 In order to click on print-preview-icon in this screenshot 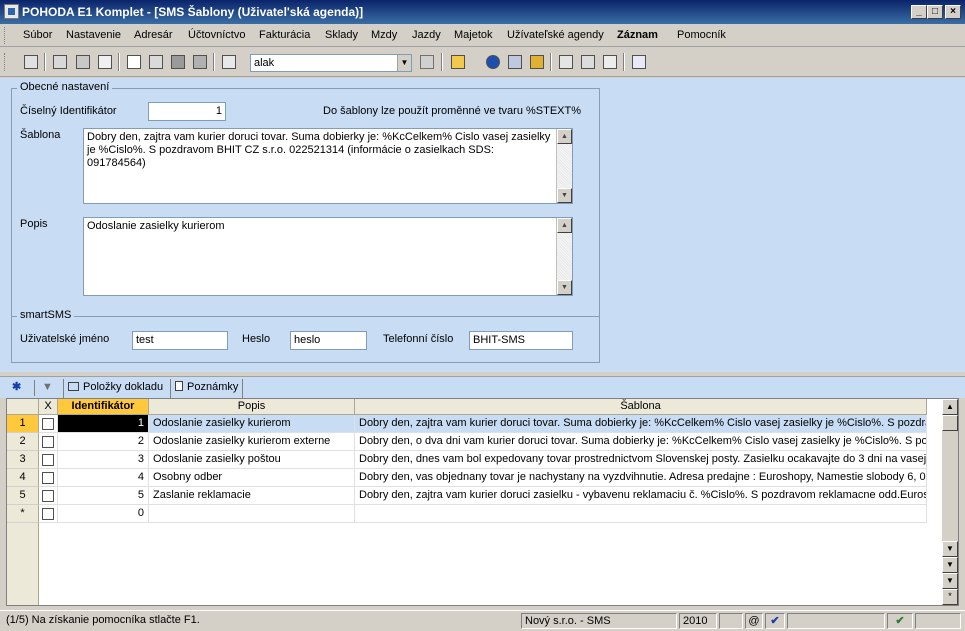, I will do `click(105, 62)`.